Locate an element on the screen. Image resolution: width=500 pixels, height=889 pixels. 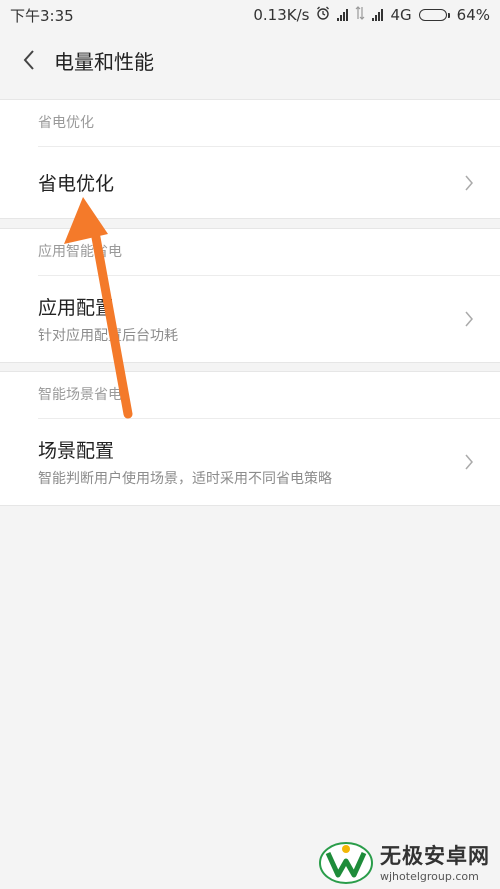
section-header: 智能场景省电 is located at coordinates (80, 395).